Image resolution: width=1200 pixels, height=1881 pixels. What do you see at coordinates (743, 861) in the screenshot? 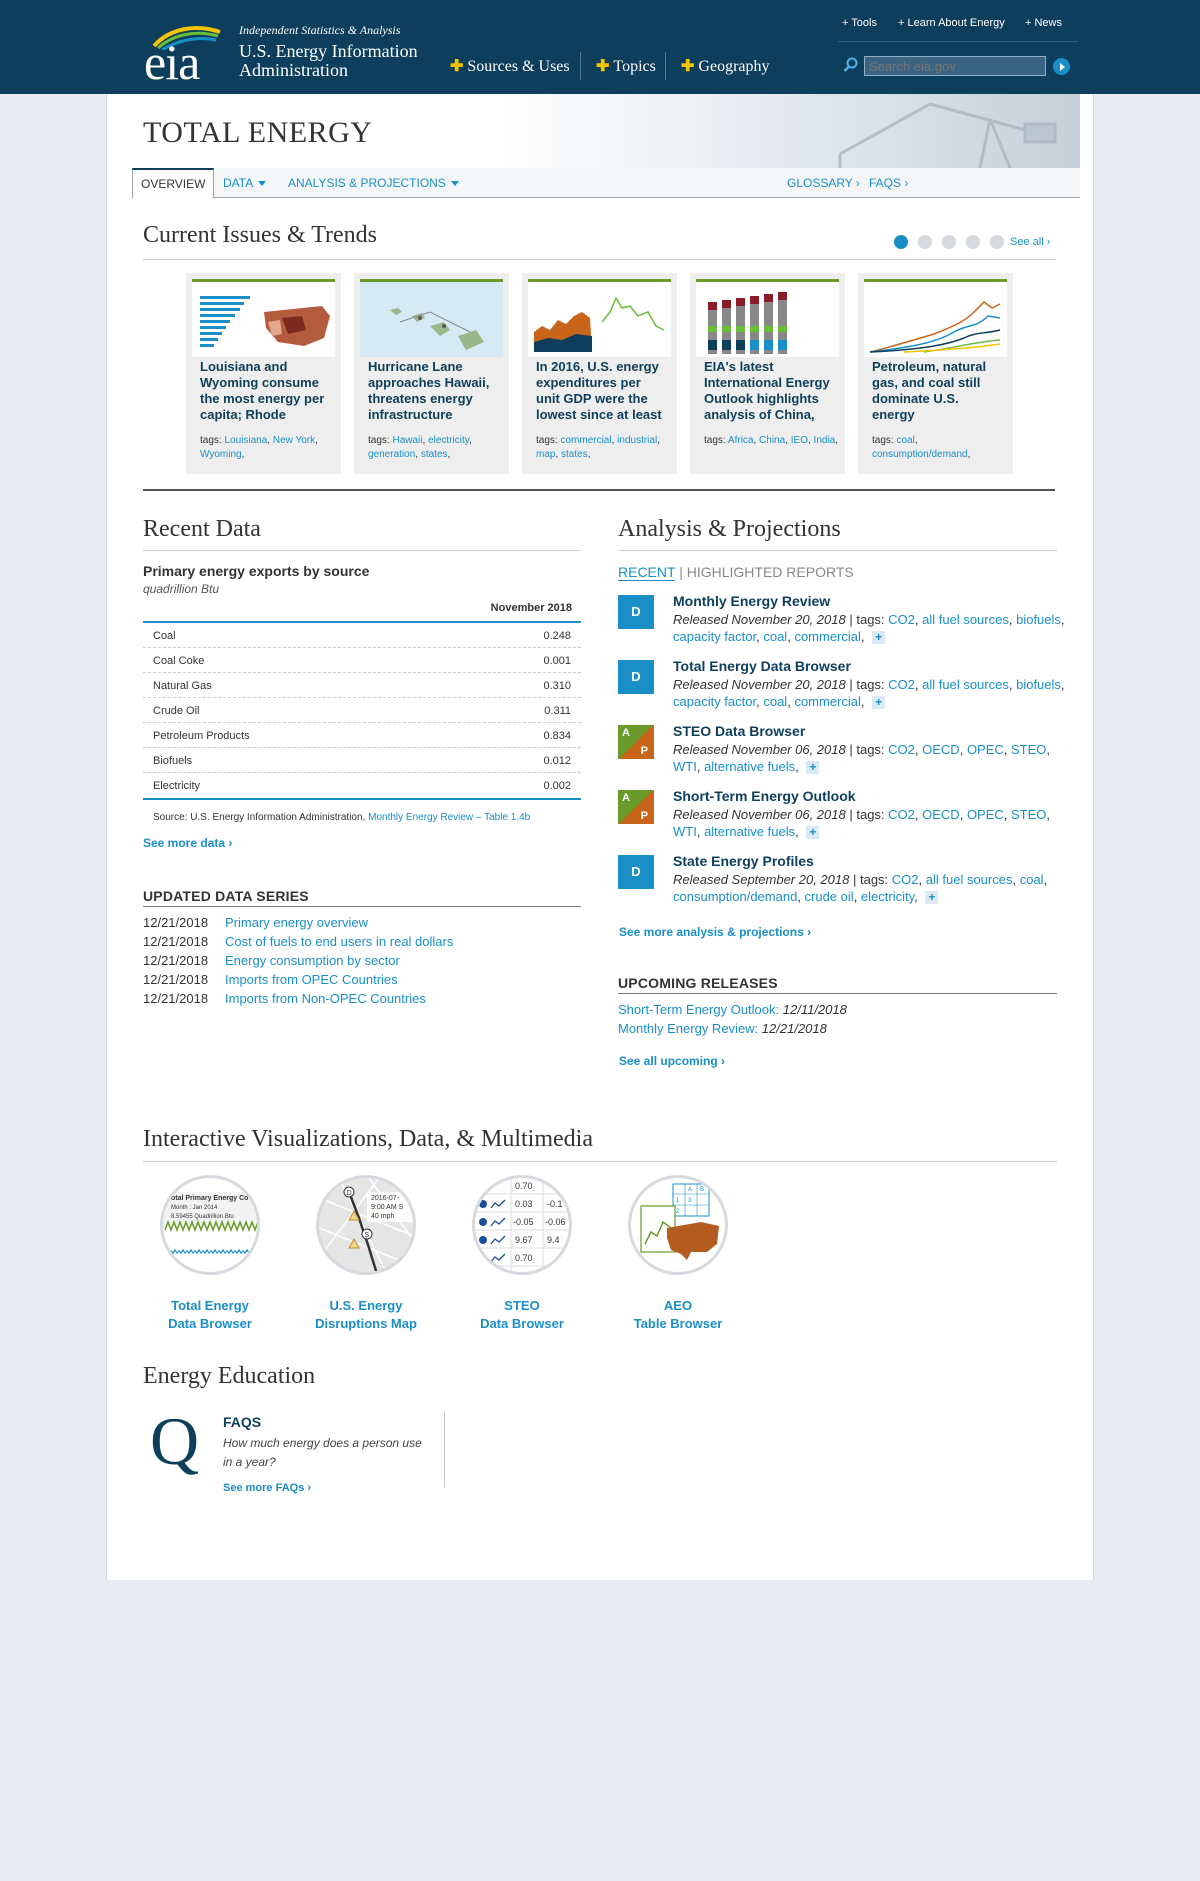
I see `analysis-item-title: State Energy Profiles` at bounding box center [743, 861].